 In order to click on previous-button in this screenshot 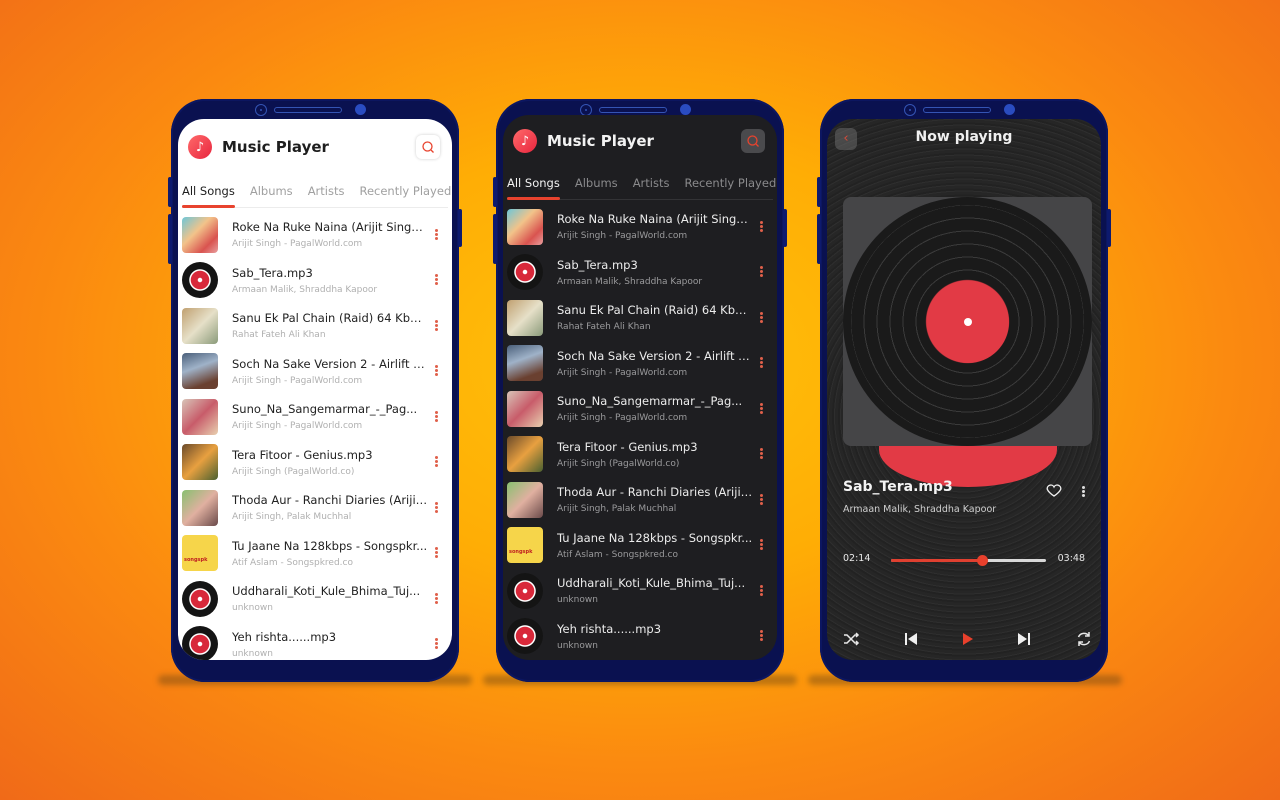, I will do `click(911, 639)`.